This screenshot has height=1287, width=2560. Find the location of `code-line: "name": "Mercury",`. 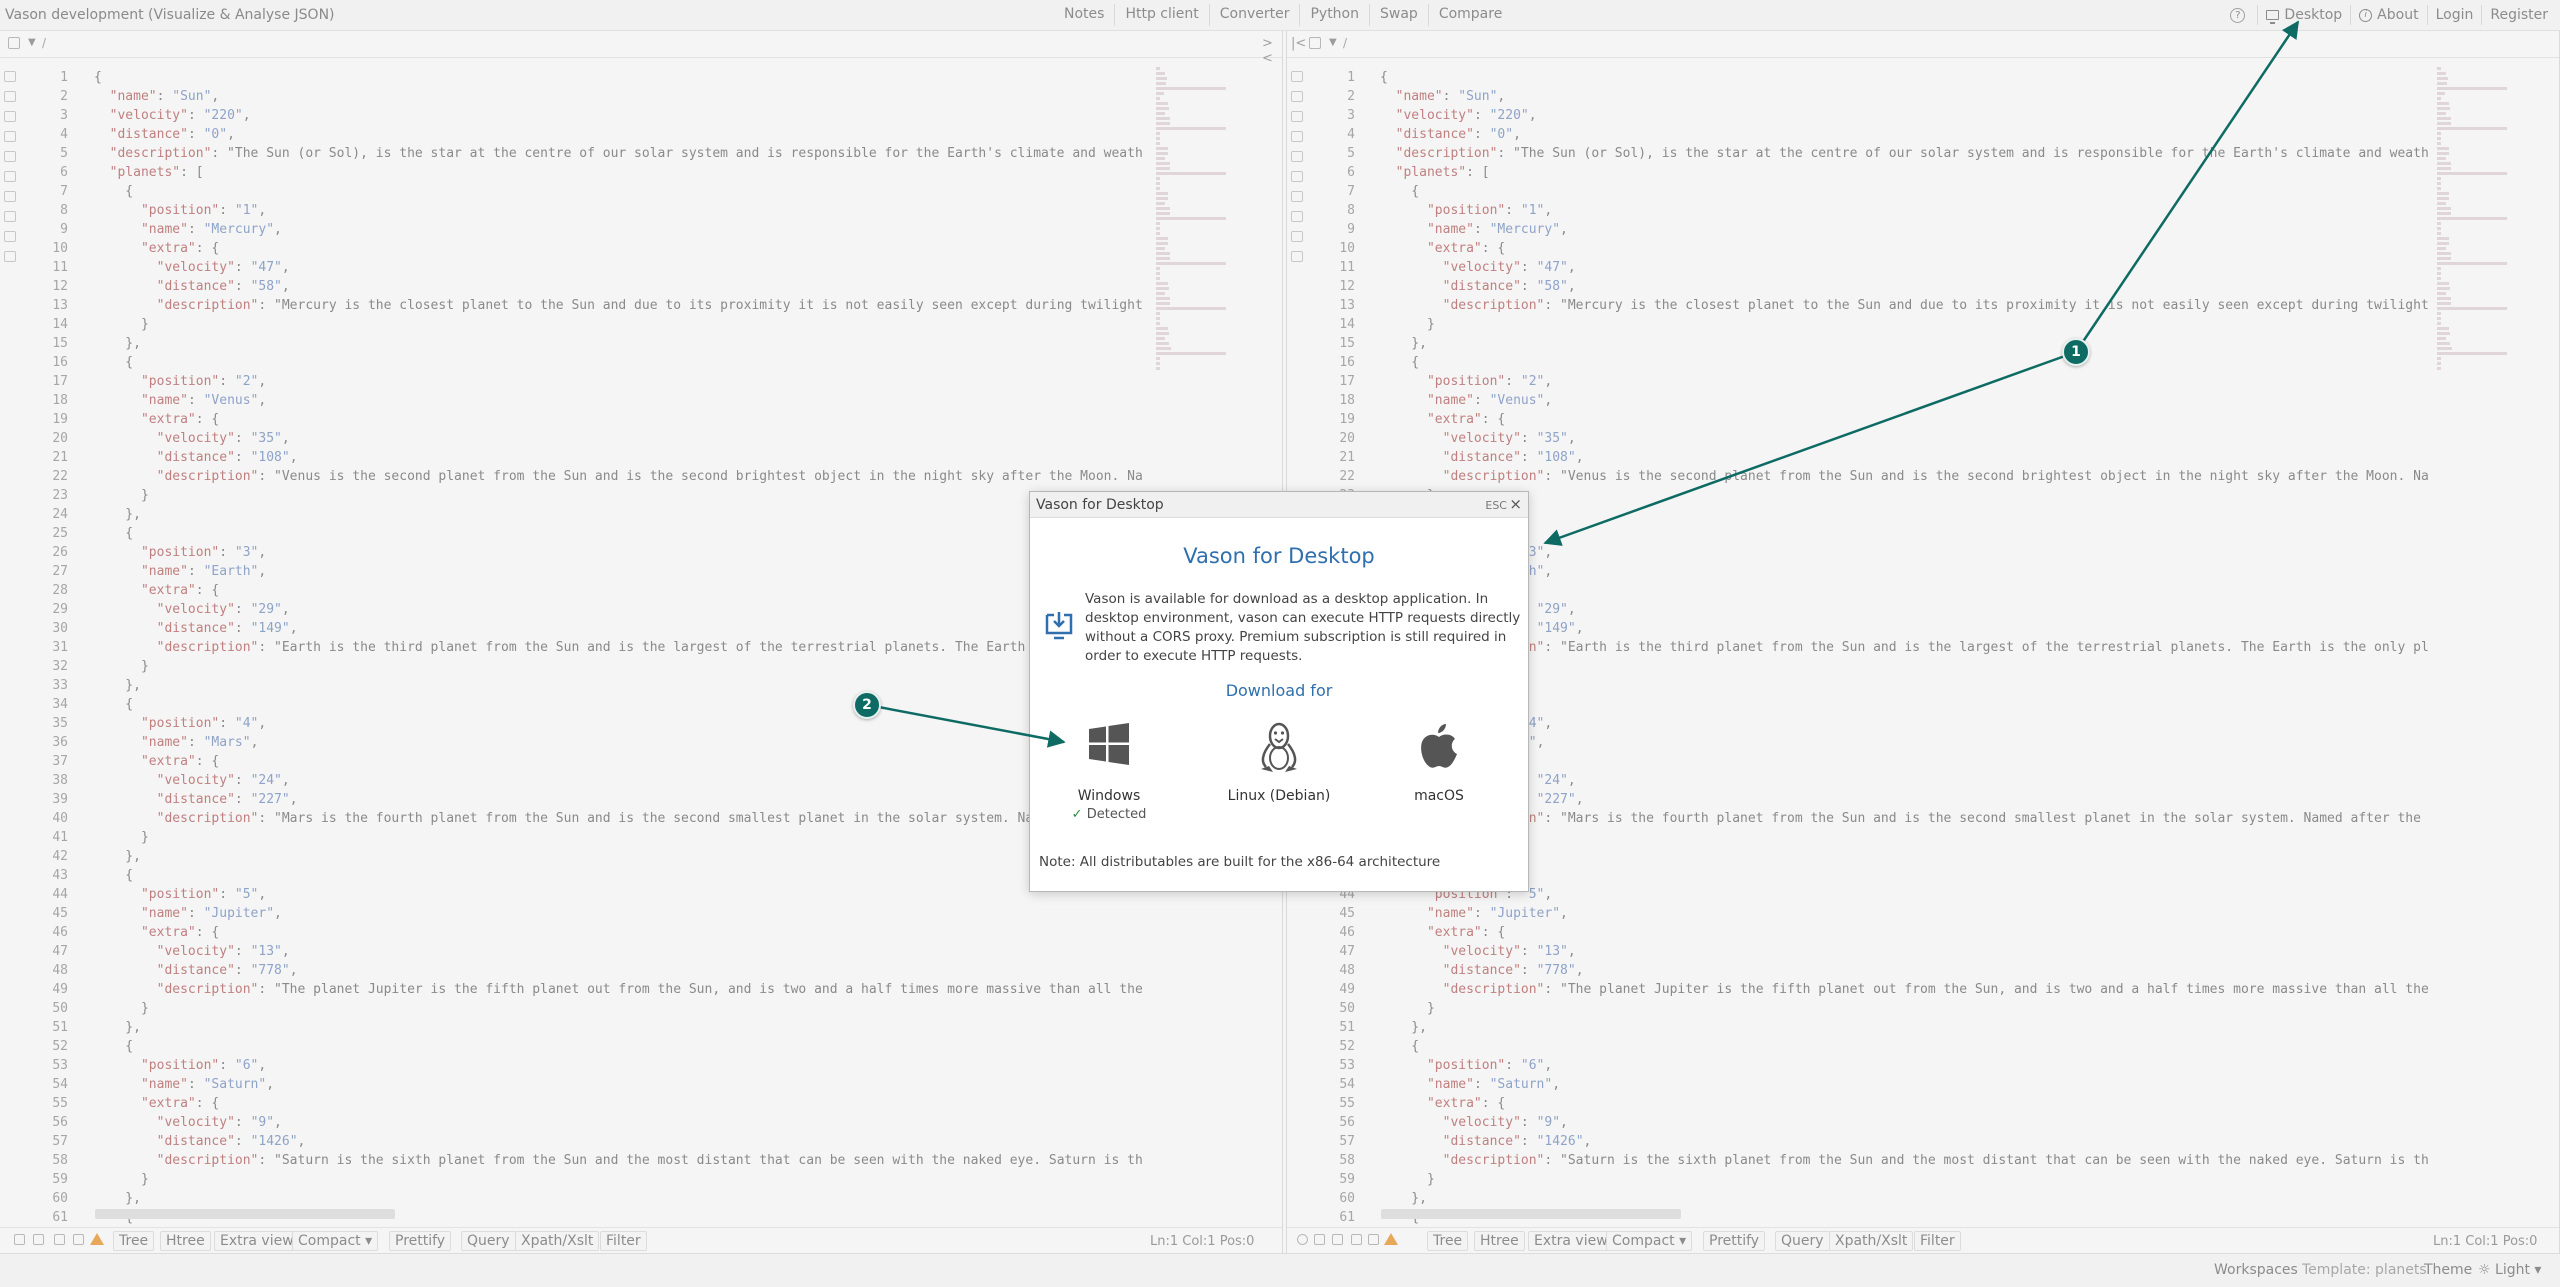

code-line: "name": "Mercury", is located at coordinates (1497, 229).